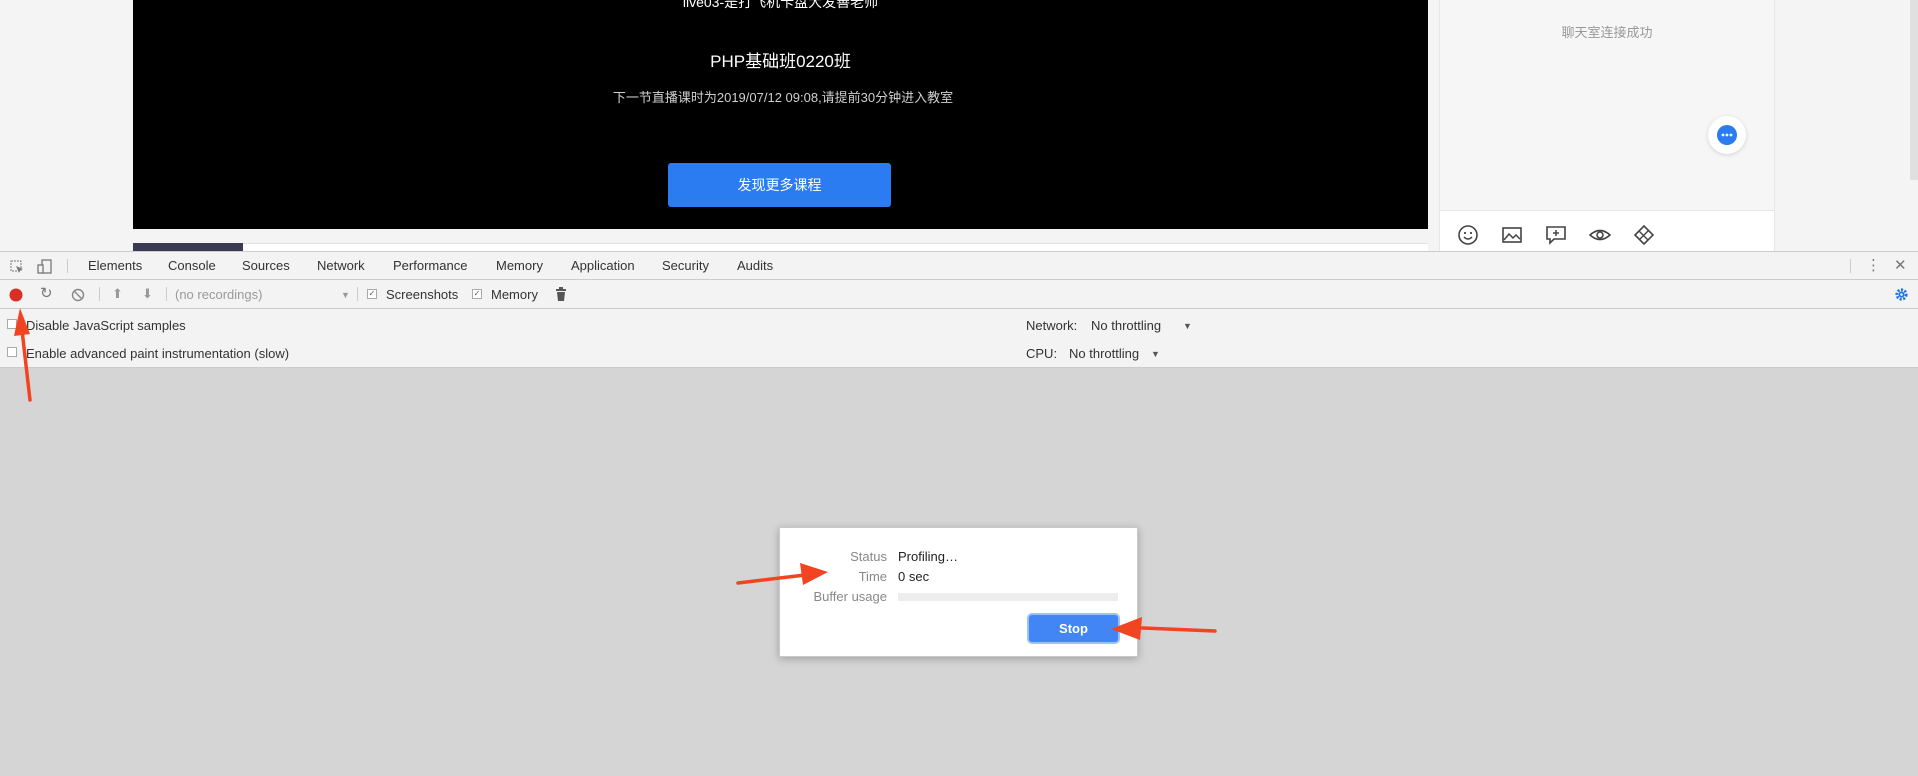 Image resolution: width=1918 pixels, height=776 pixels. I want to click on disable-js-samples-checkbox, so click(12, 324).